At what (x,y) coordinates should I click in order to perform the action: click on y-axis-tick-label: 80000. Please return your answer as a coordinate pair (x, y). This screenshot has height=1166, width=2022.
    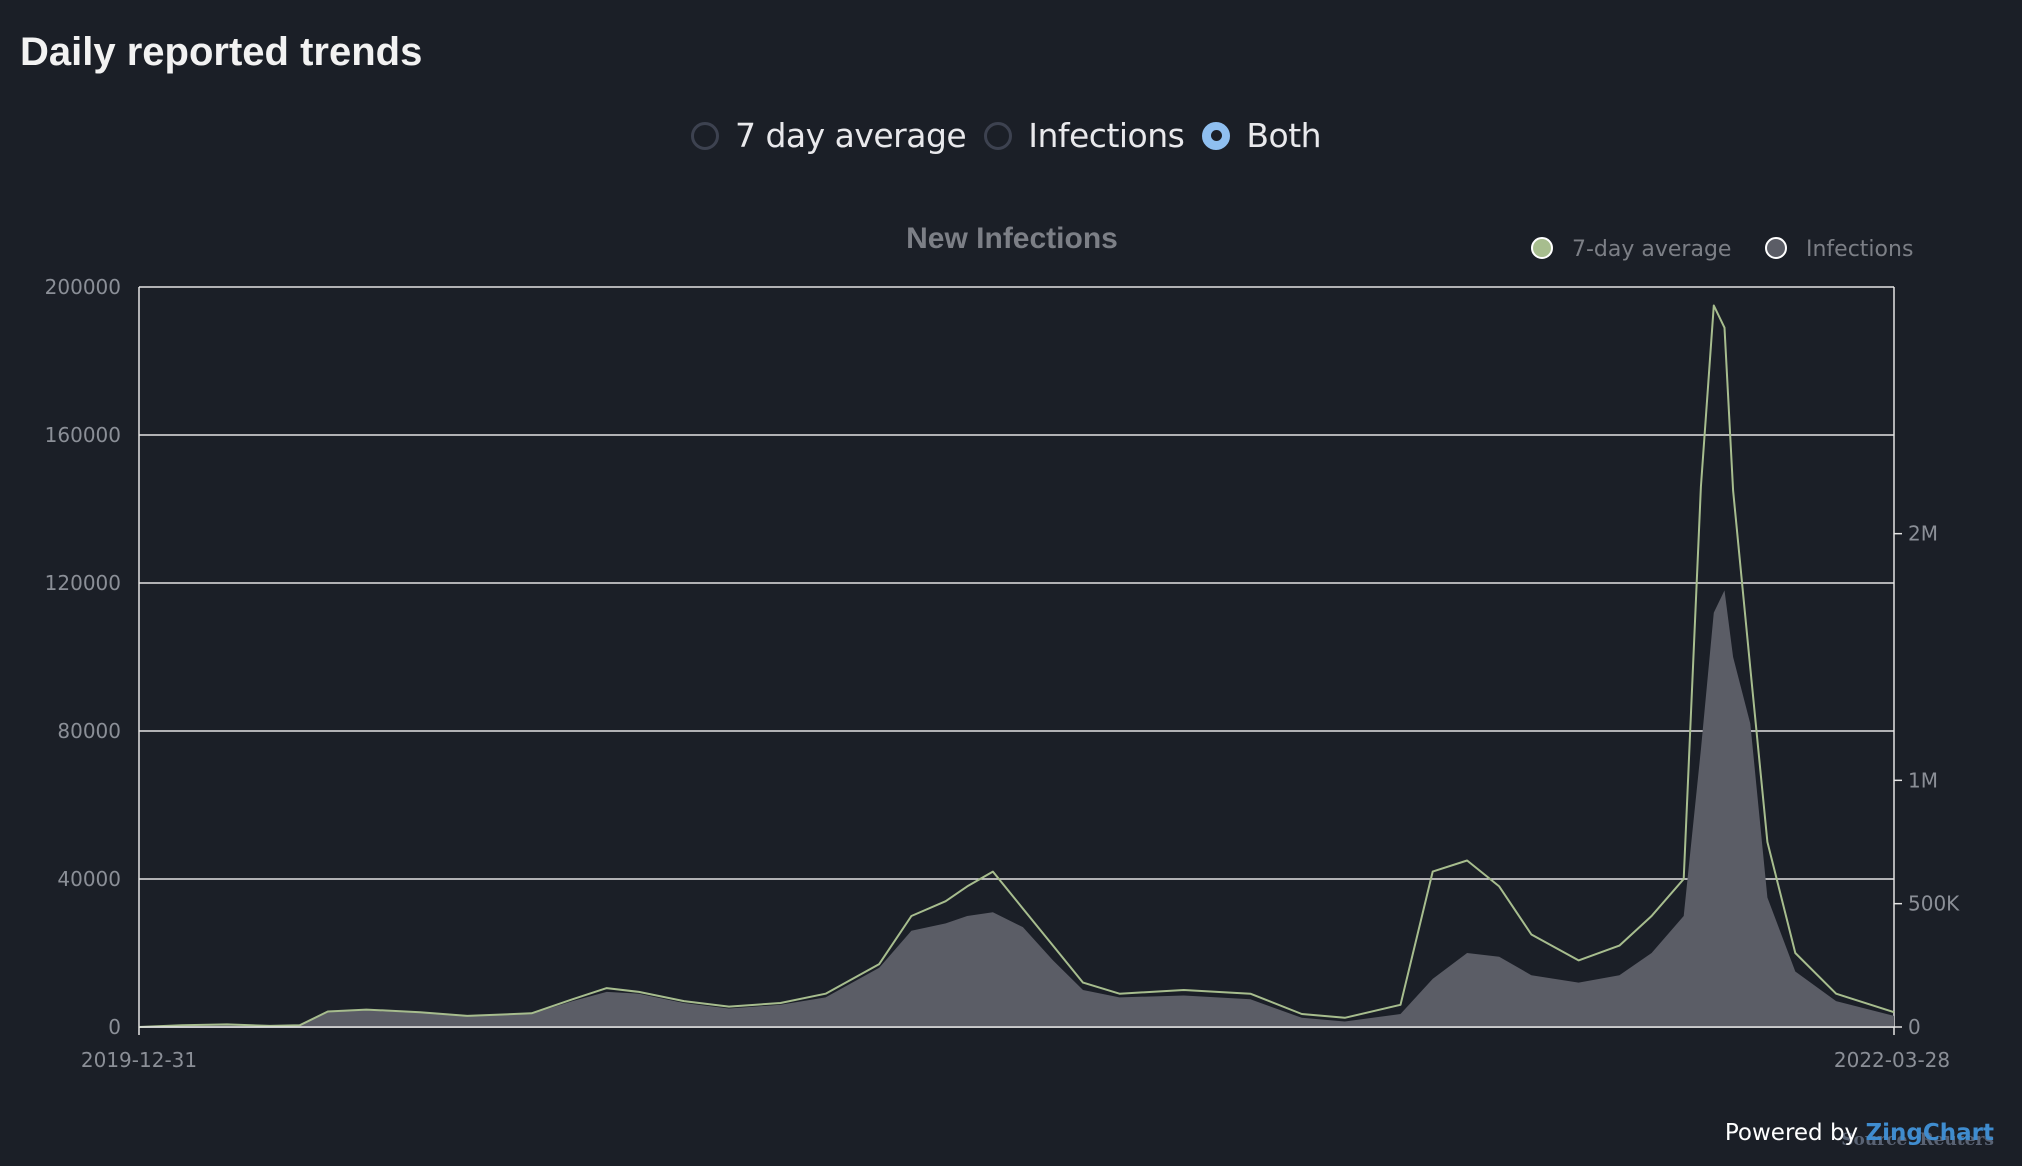
    Looking at the image, I should click on (89, 731).